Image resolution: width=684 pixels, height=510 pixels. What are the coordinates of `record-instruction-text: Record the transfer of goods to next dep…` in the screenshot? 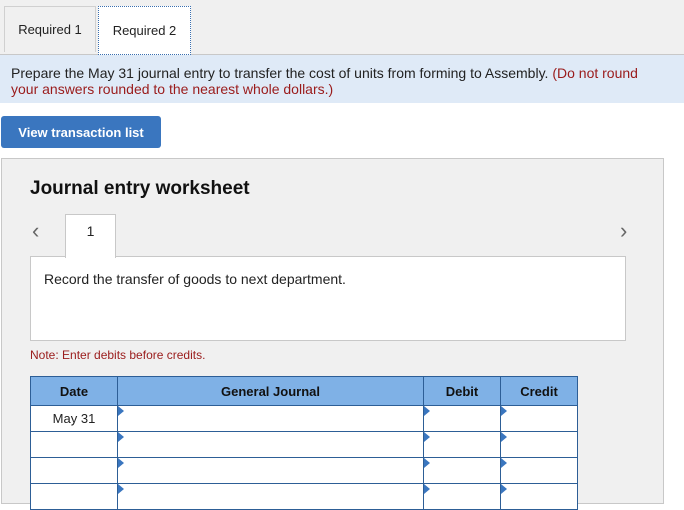 It's located at (195, 279).